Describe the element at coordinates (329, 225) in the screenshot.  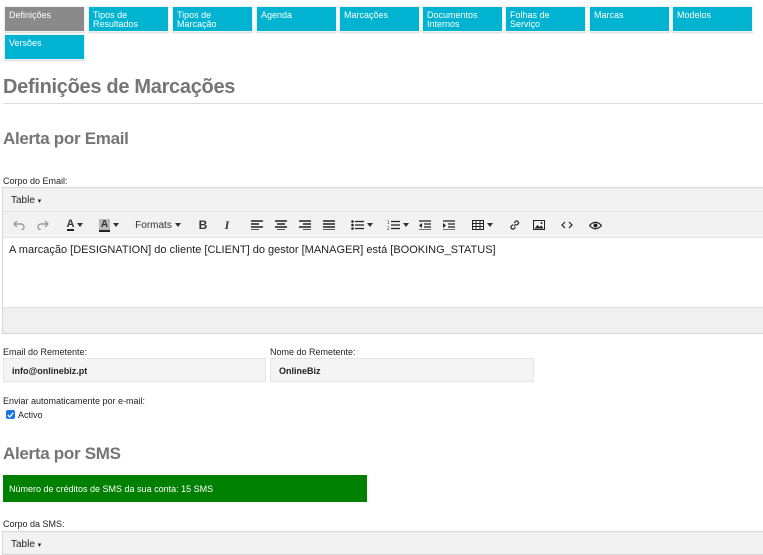
I see `align-justify-icon` at that location.